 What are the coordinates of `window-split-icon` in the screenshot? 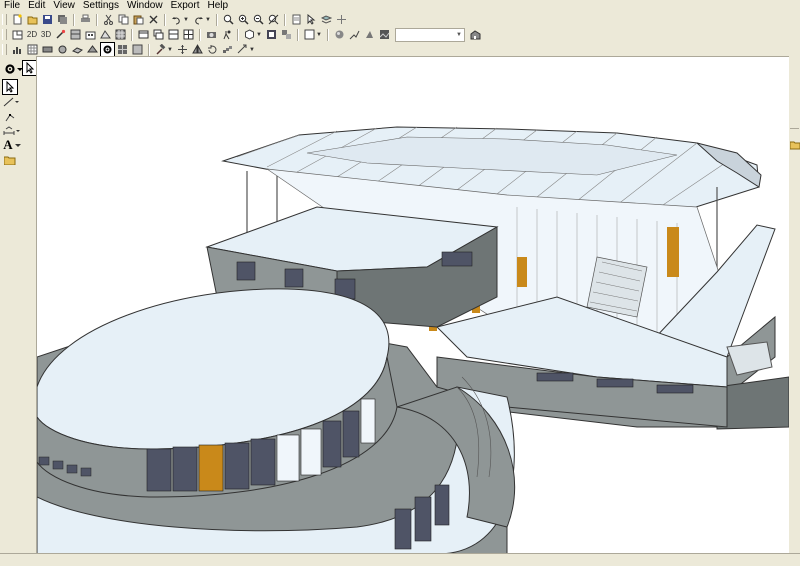 It's located at (173, 34).